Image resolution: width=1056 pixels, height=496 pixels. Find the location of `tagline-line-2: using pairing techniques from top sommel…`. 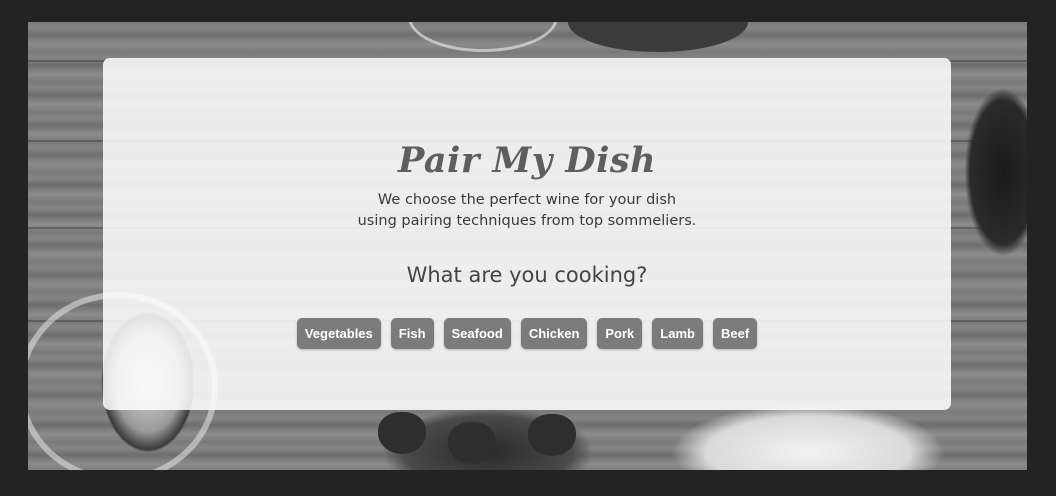

tagline-line-2: using pairing techniques from top sommel… is located at coordinates (527, 221).